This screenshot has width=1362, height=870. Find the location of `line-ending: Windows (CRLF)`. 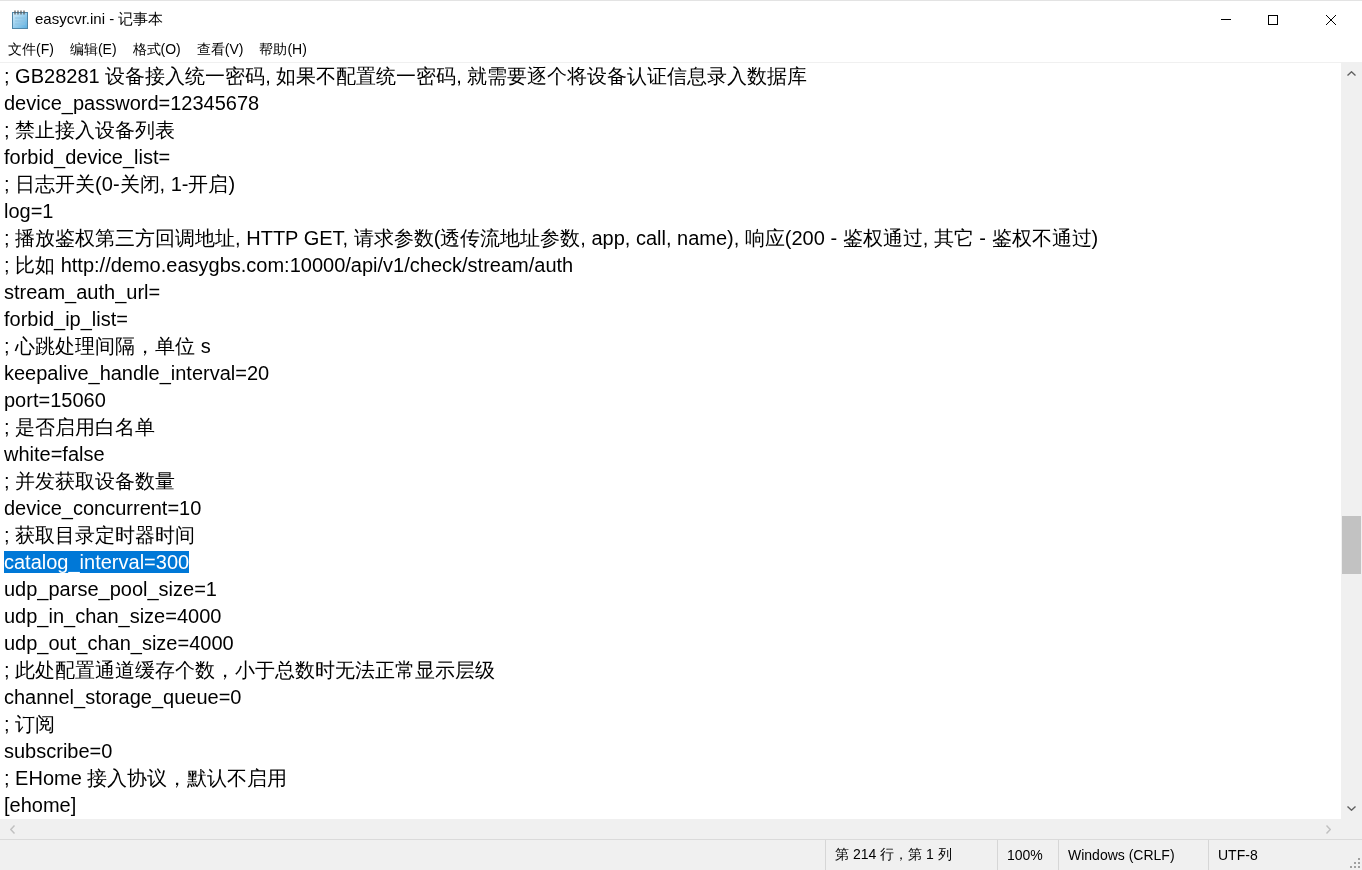

line-ending: Windows (CRLF) is located at coordinates (1121, 855).